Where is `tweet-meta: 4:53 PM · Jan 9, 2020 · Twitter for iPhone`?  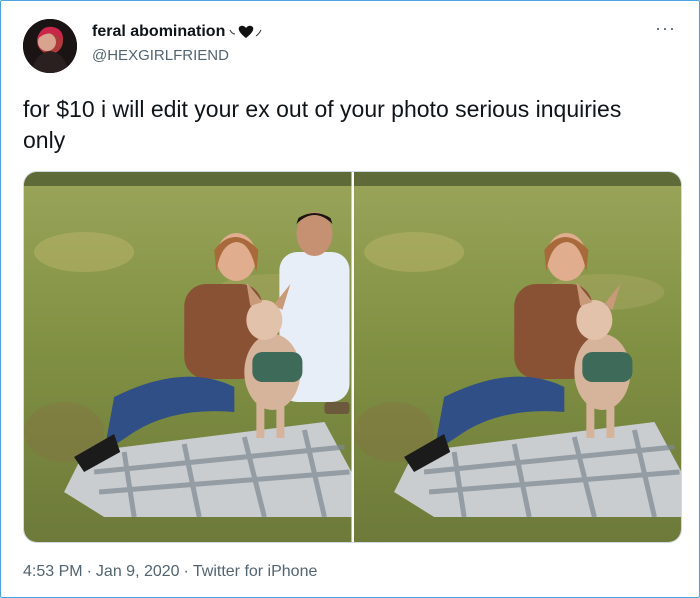
tweet-meta: 4:53 PM · Jan 9, 2020 · Twitter for iPhone is located at coordinates (170, 572).